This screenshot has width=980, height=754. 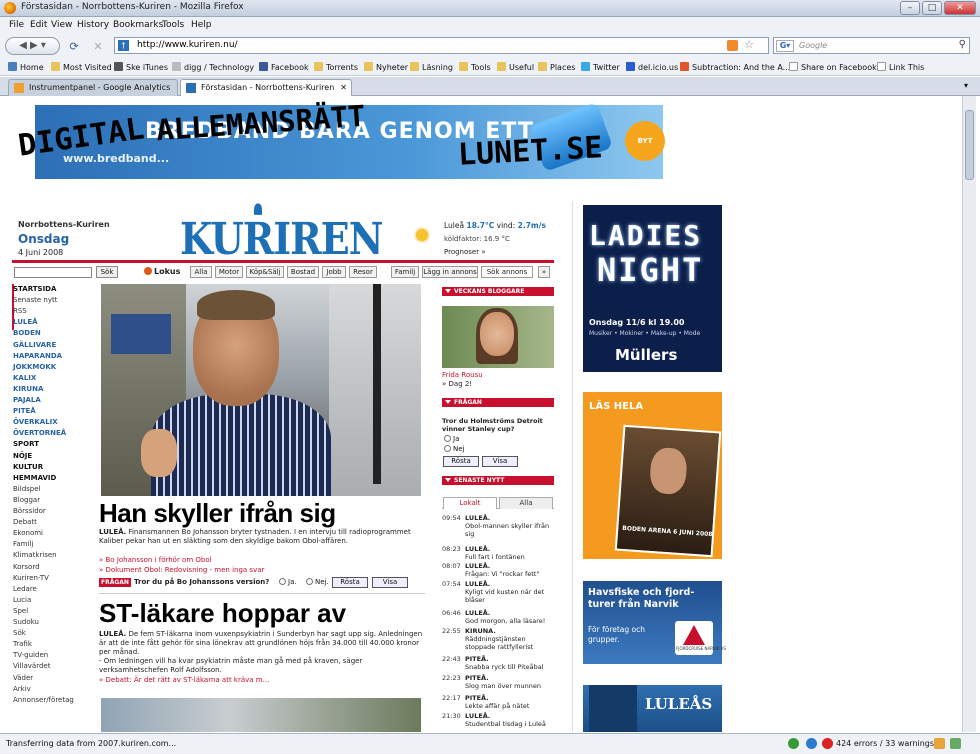 What do you see at coordinates (138, 25) in the screenshot?
I see `menu-bookmarks: Bookmarks` at bounding box center [138, 25].